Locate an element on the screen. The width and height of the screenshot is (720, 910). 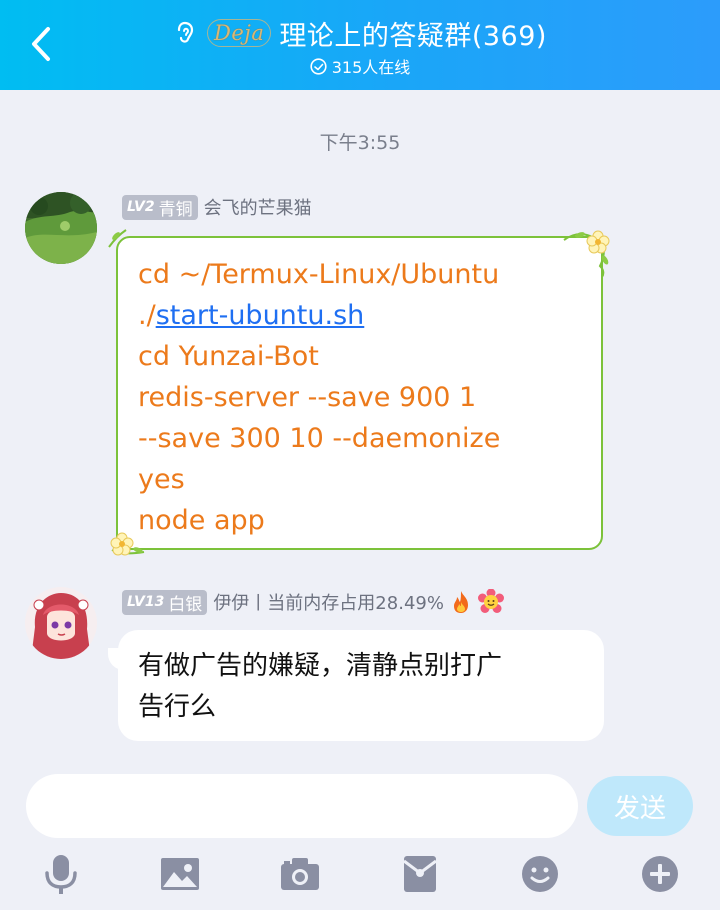
image-button is located at coordinates (180, 874).